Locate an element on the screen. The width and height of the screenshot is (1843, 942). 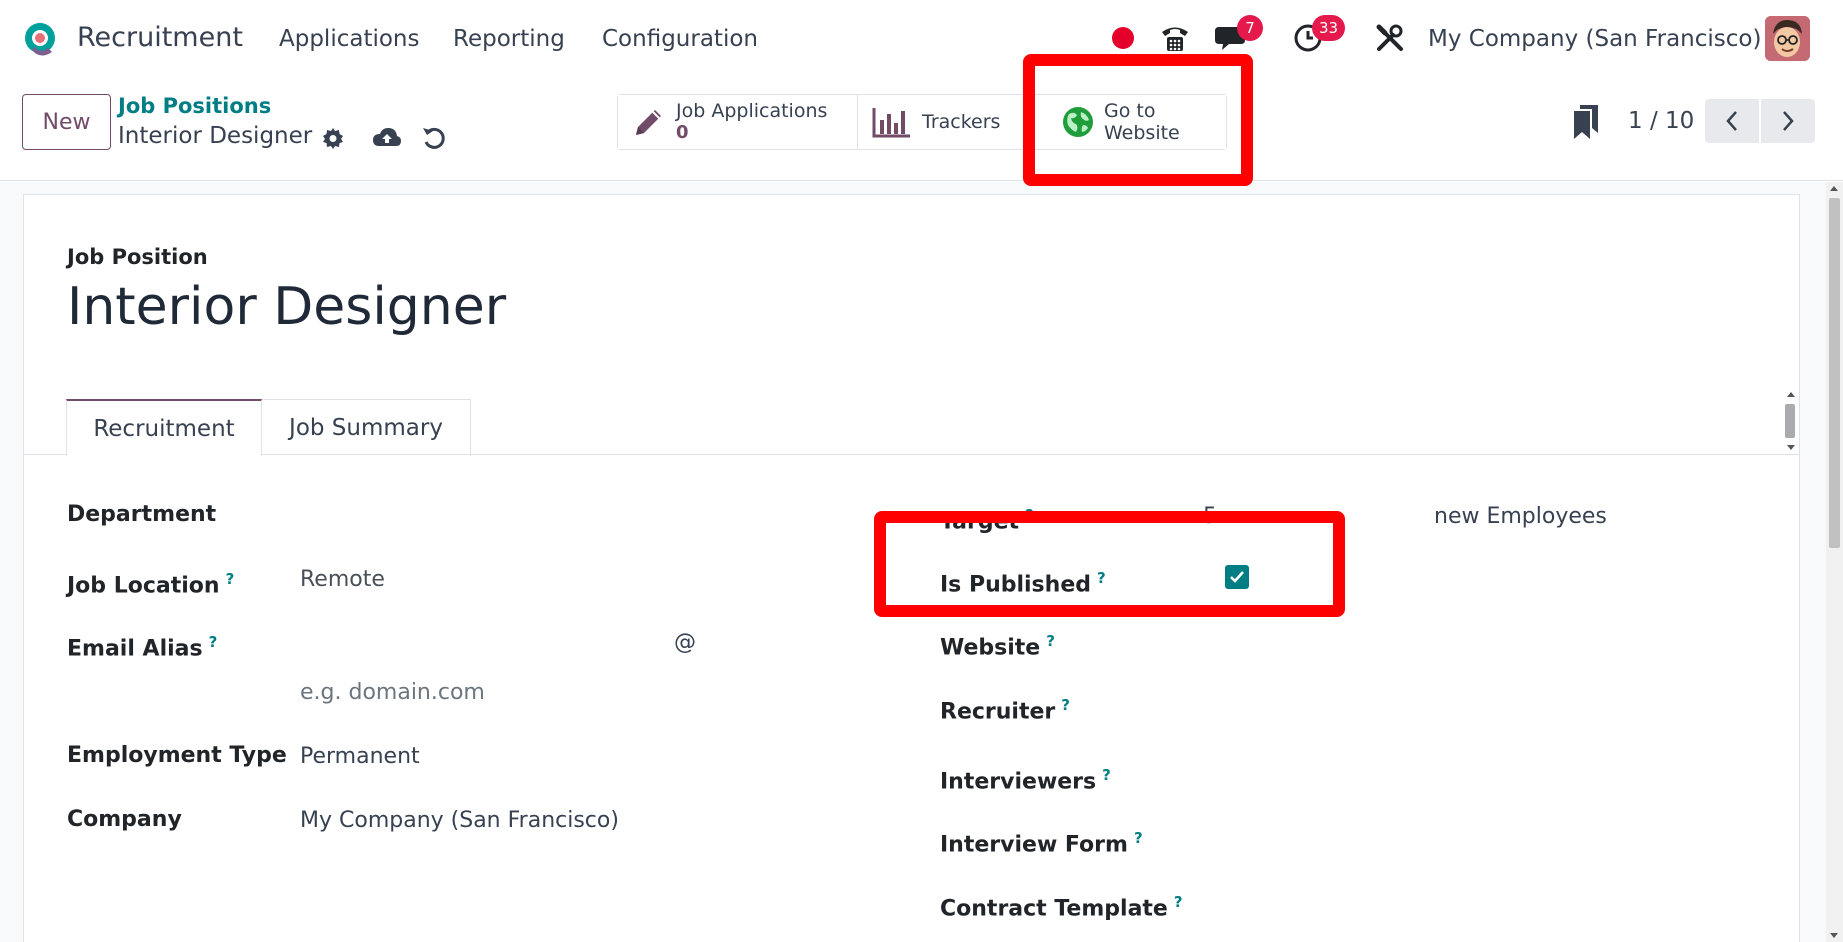
tabs-scrollbar is located at coordinates (1790, 421).